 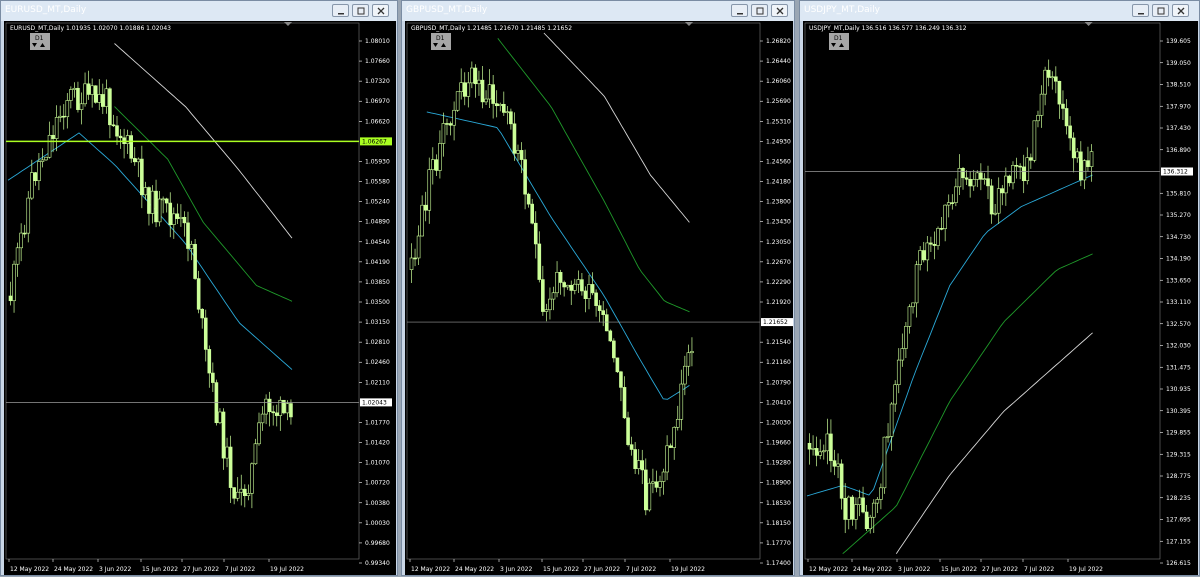 What do you see at coordinates (377, 242) in the screenshot?
I see `price-tick-label: 1.04540` at bounding box center [377, 242].